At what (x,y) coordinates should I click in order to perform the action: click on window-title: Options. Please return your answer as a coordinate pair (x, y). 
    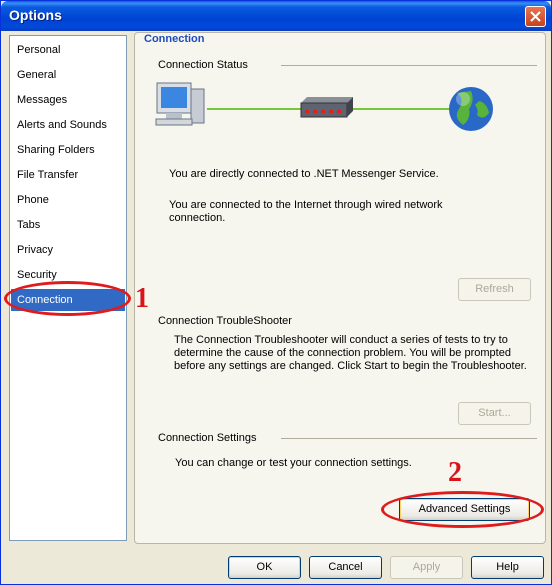
    Looking at the image, I should click on (35, 15).